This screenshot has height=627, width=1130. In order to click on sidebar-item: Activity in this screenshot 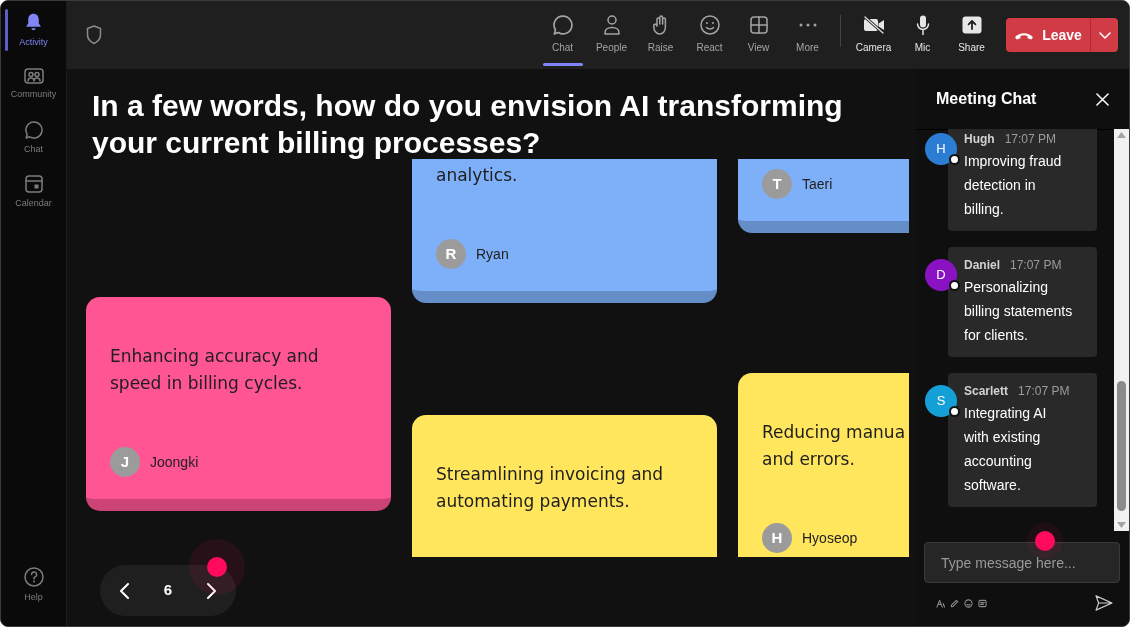, I will do `click(33, 30)`.